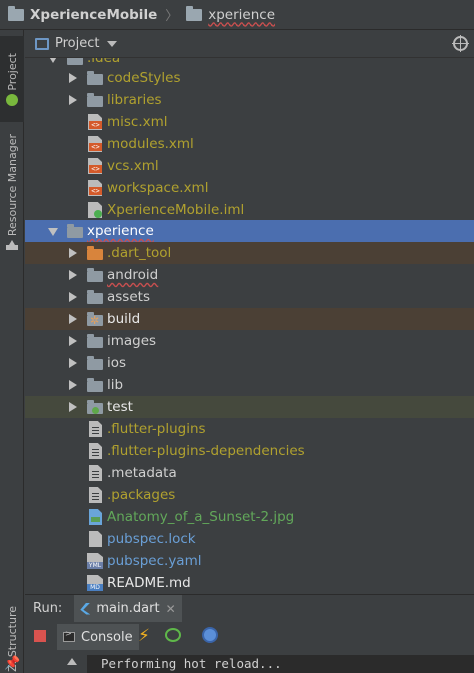 This screenshot has width=474, height=673. What do you see at coordinates (460, 43) in the screenshot?
I see `locate-target-icon` at bounding box center [460, 43].